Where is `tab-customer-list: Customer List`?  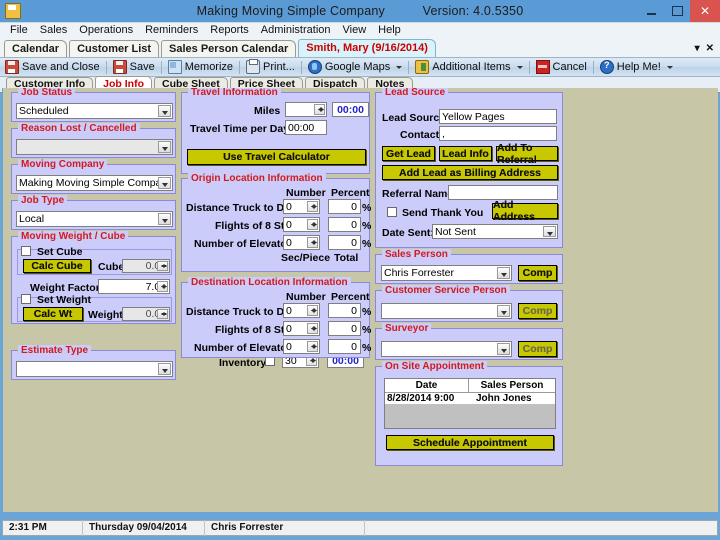
tab-customer-list: Customer List is located at coordinates (114, 48).